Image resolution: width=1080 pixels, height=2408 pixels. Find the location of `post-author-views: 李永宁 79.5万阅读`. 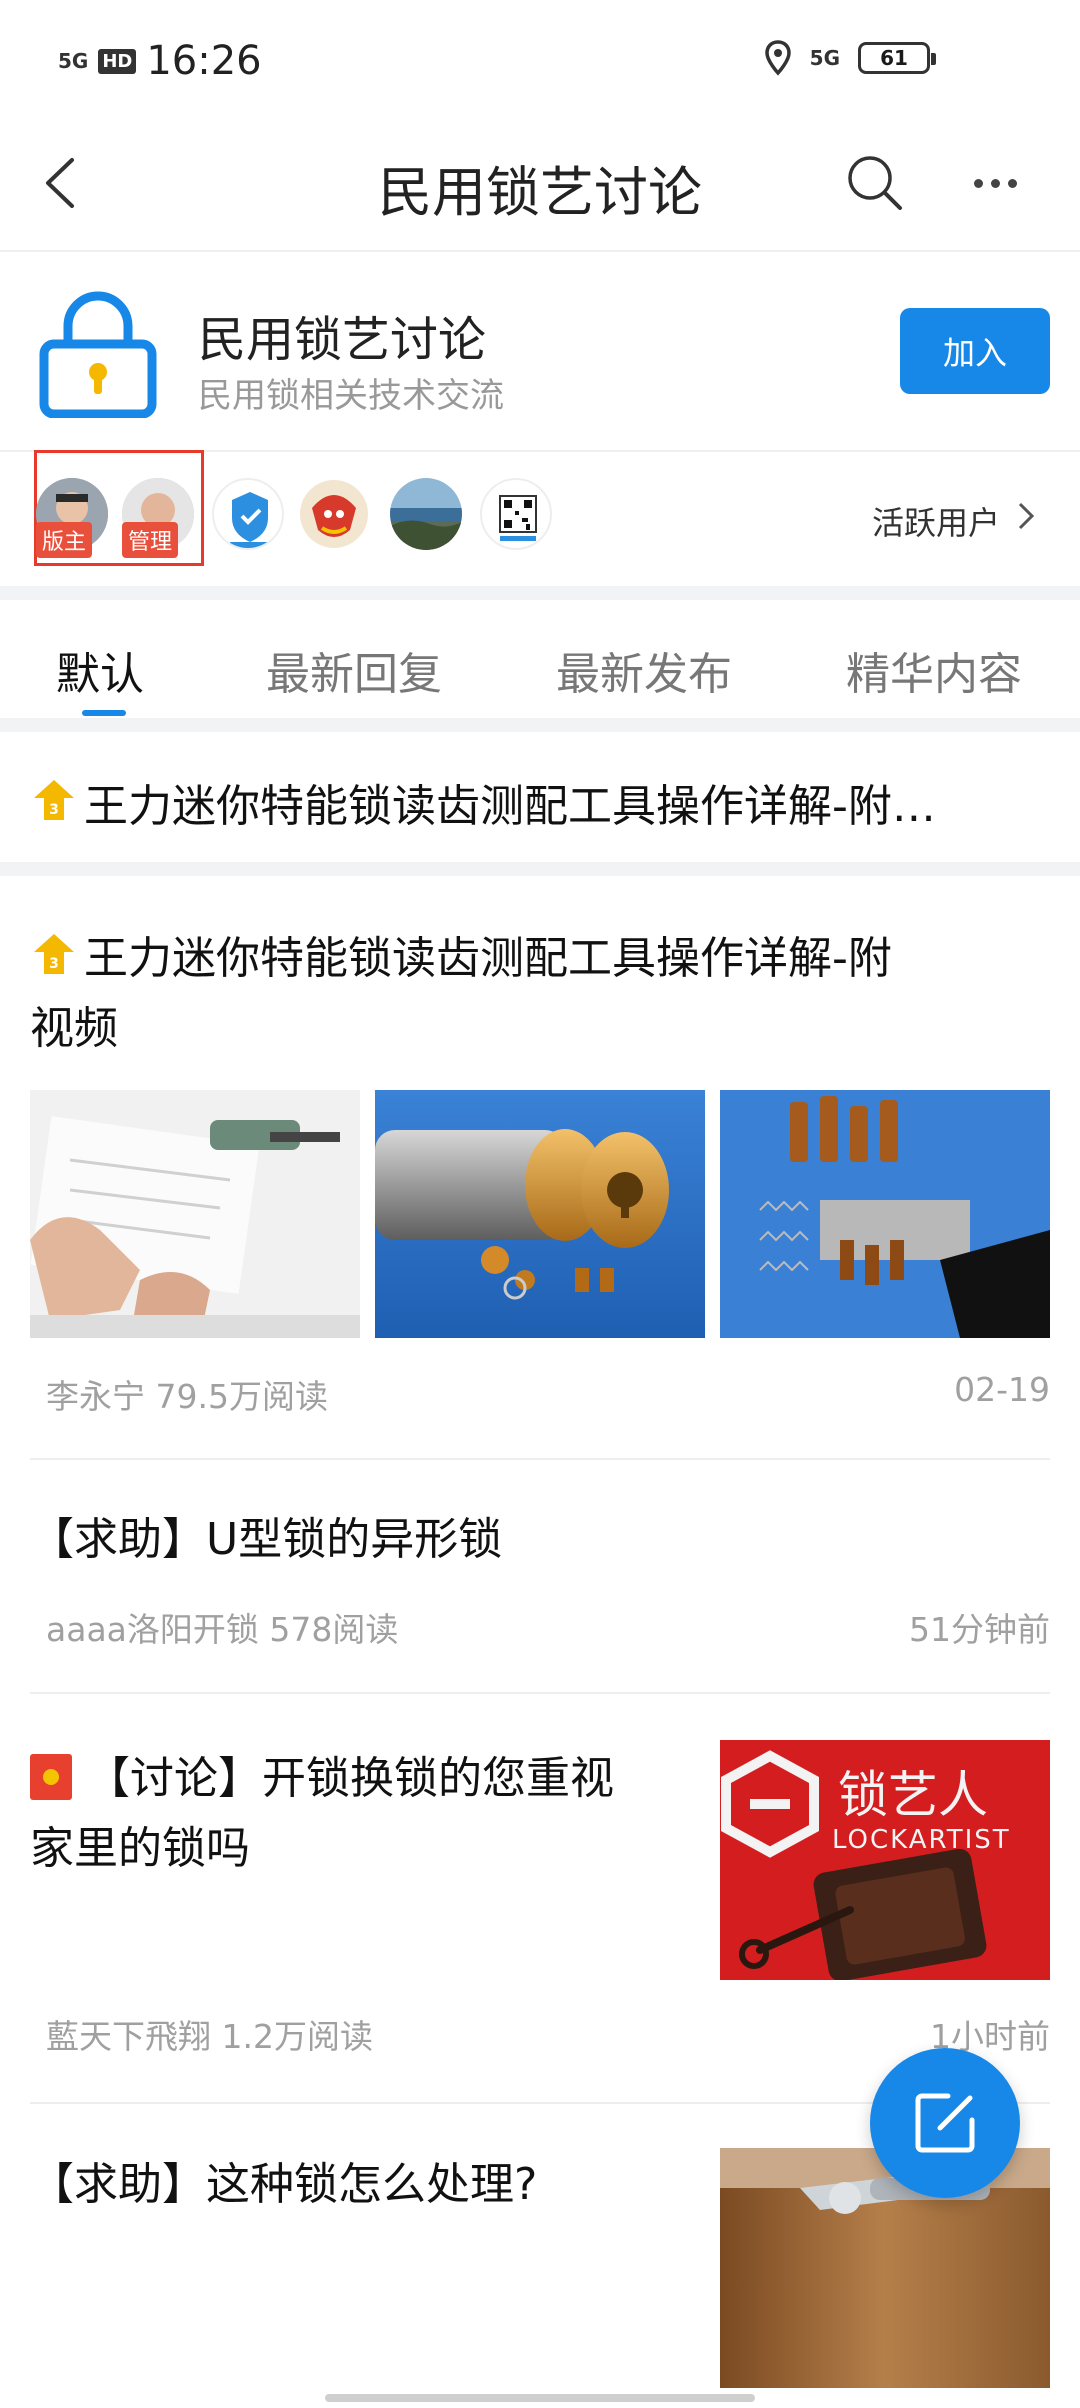

post-author-views: 李永宁 79.5万阅读 is located at coordinates (187, 1396).